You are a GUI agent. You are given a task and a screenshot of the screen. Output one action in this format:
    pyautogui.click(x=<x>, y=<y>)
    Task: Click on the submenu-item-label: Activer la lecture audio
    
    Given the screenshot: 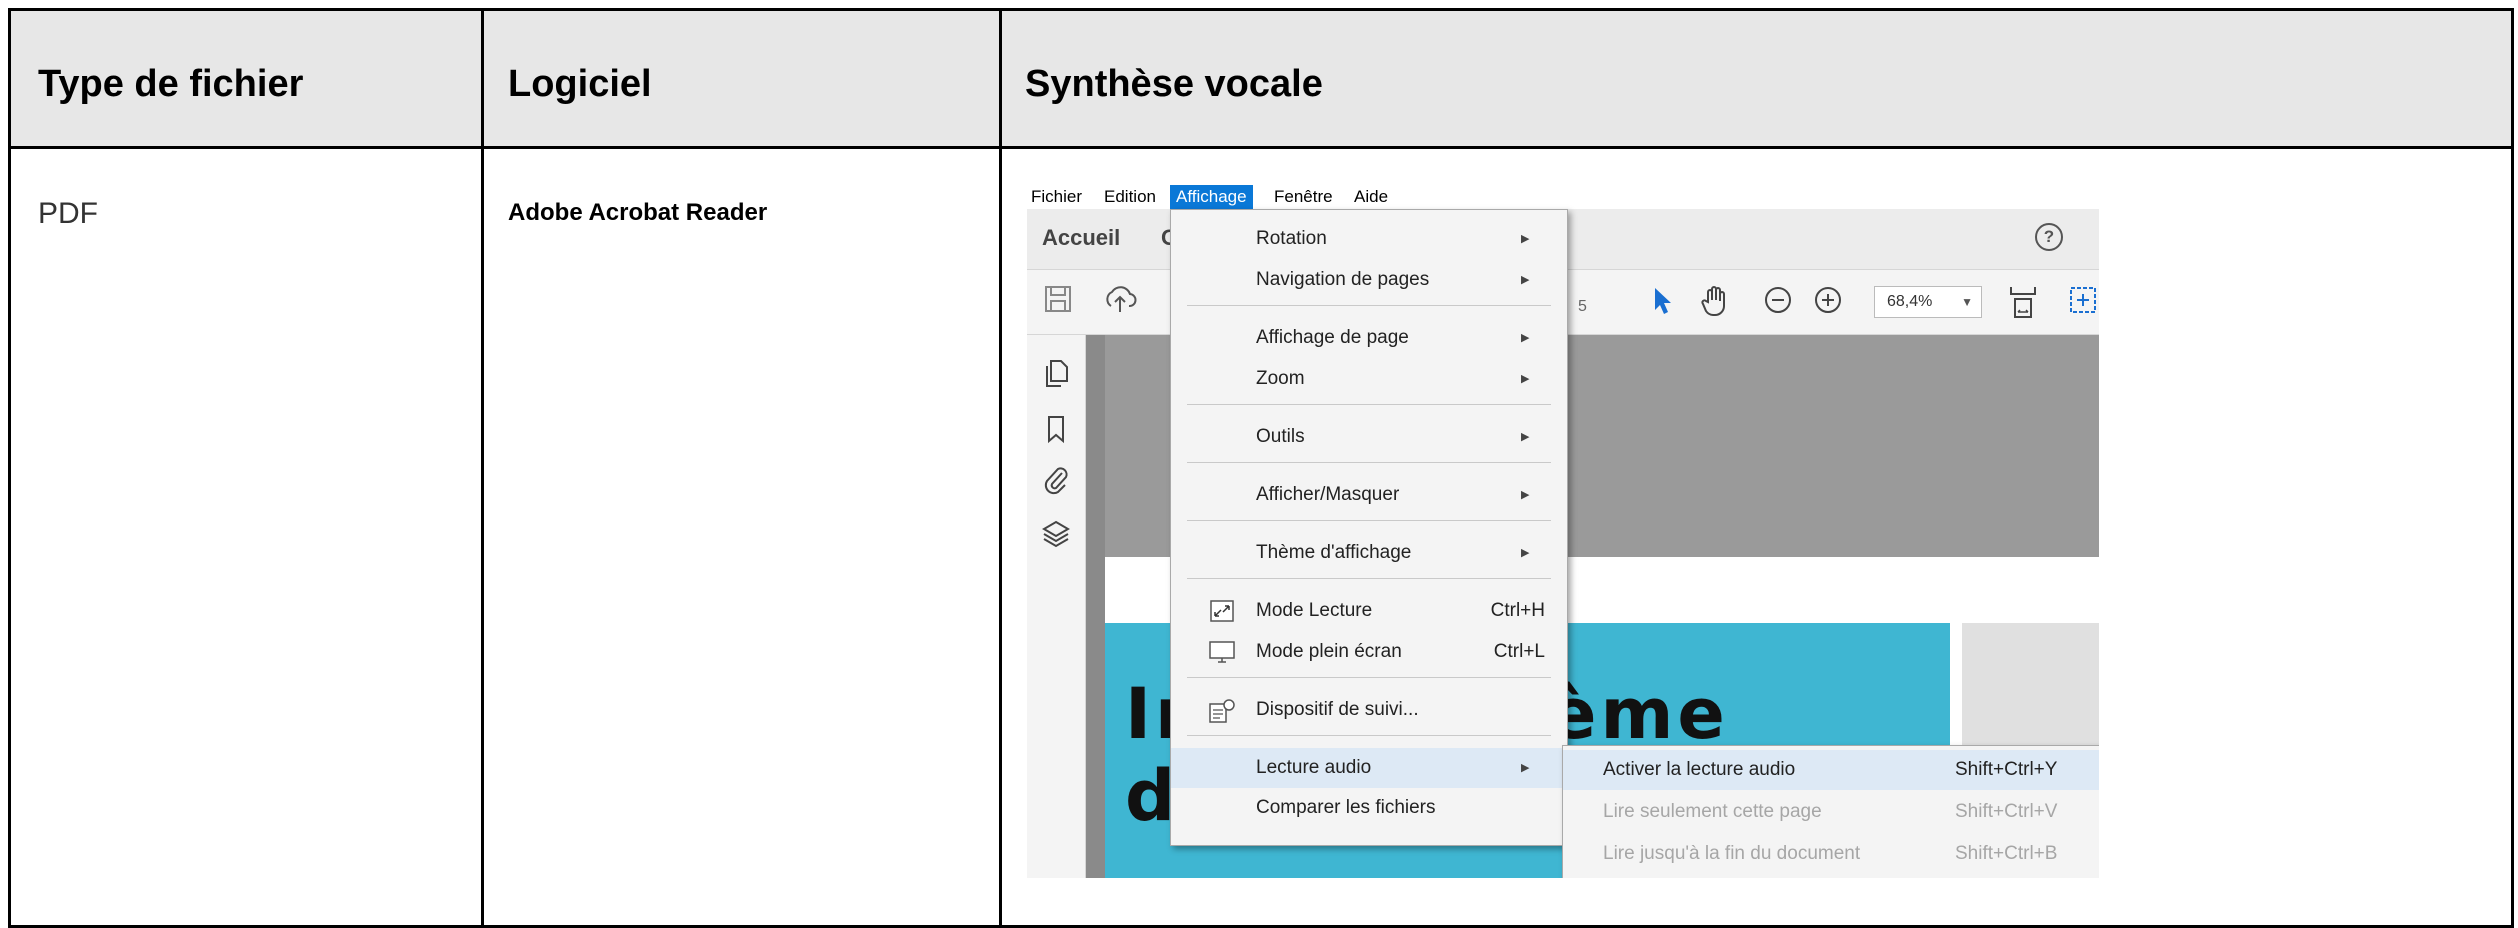 What is the action you would take?
    pyautogui.click(x=1699, y=769)
    